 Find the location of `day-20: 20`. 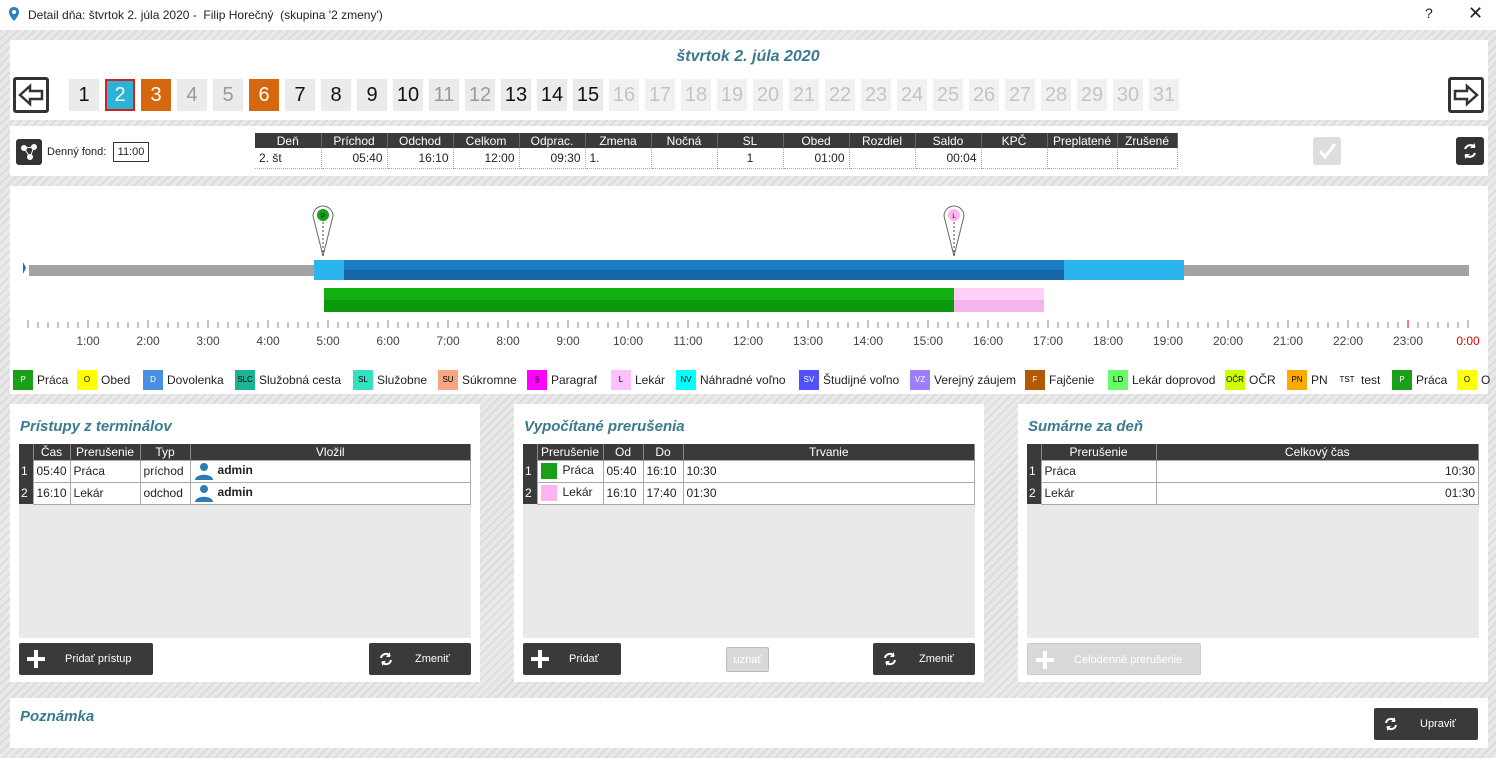

day-20: 20 is located at coordinates (768, 95).